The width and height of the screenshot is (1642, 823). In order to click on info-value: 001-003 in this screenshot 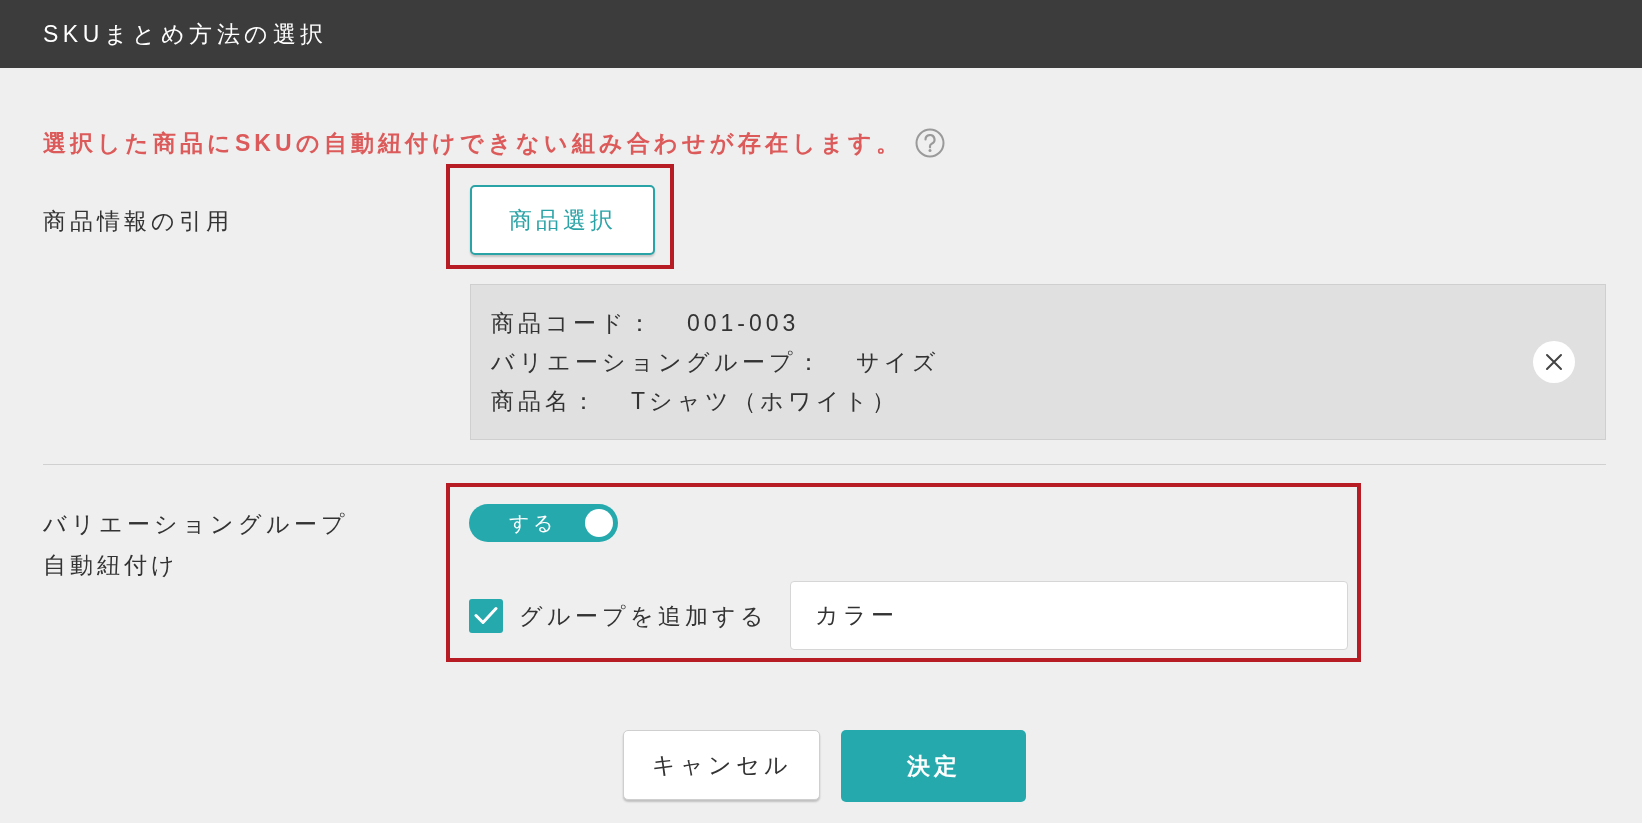, I will do `click(743, 323)`.